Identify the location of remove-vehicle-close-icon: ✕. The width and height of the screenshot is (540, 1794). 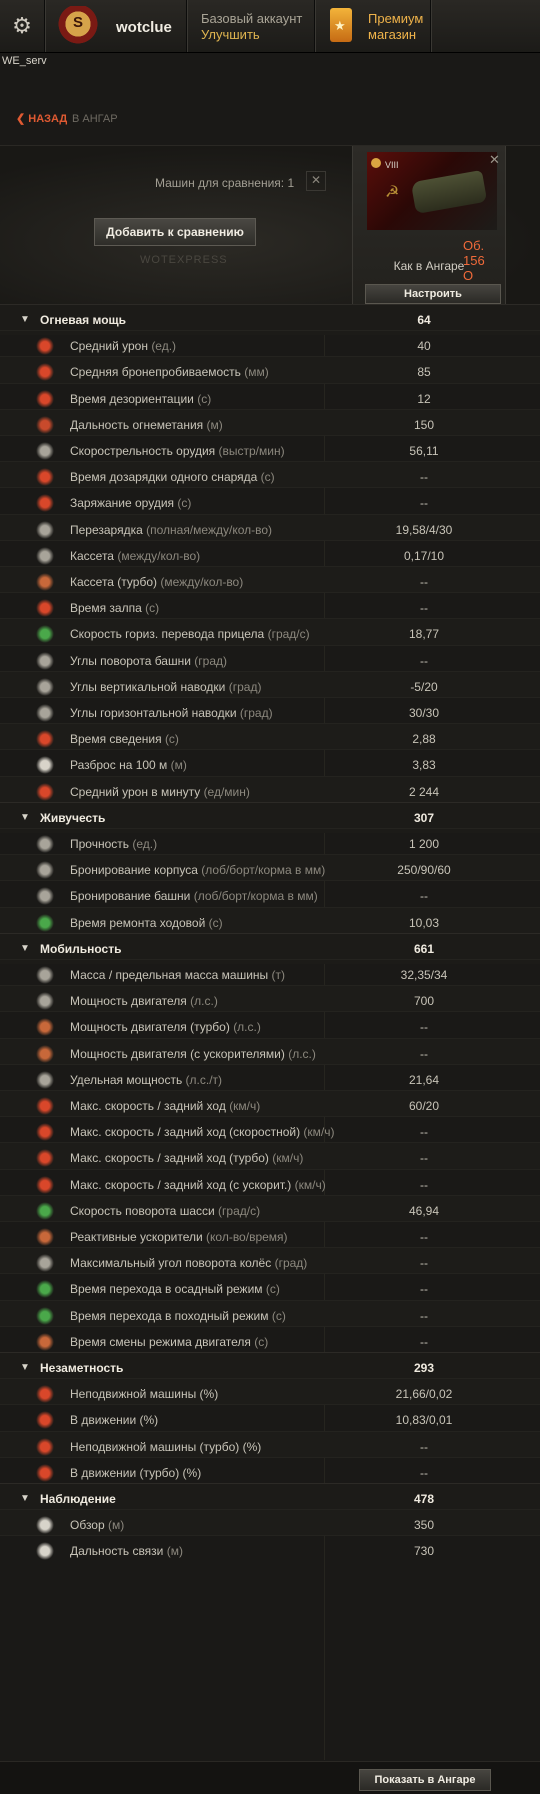
(494, 160).